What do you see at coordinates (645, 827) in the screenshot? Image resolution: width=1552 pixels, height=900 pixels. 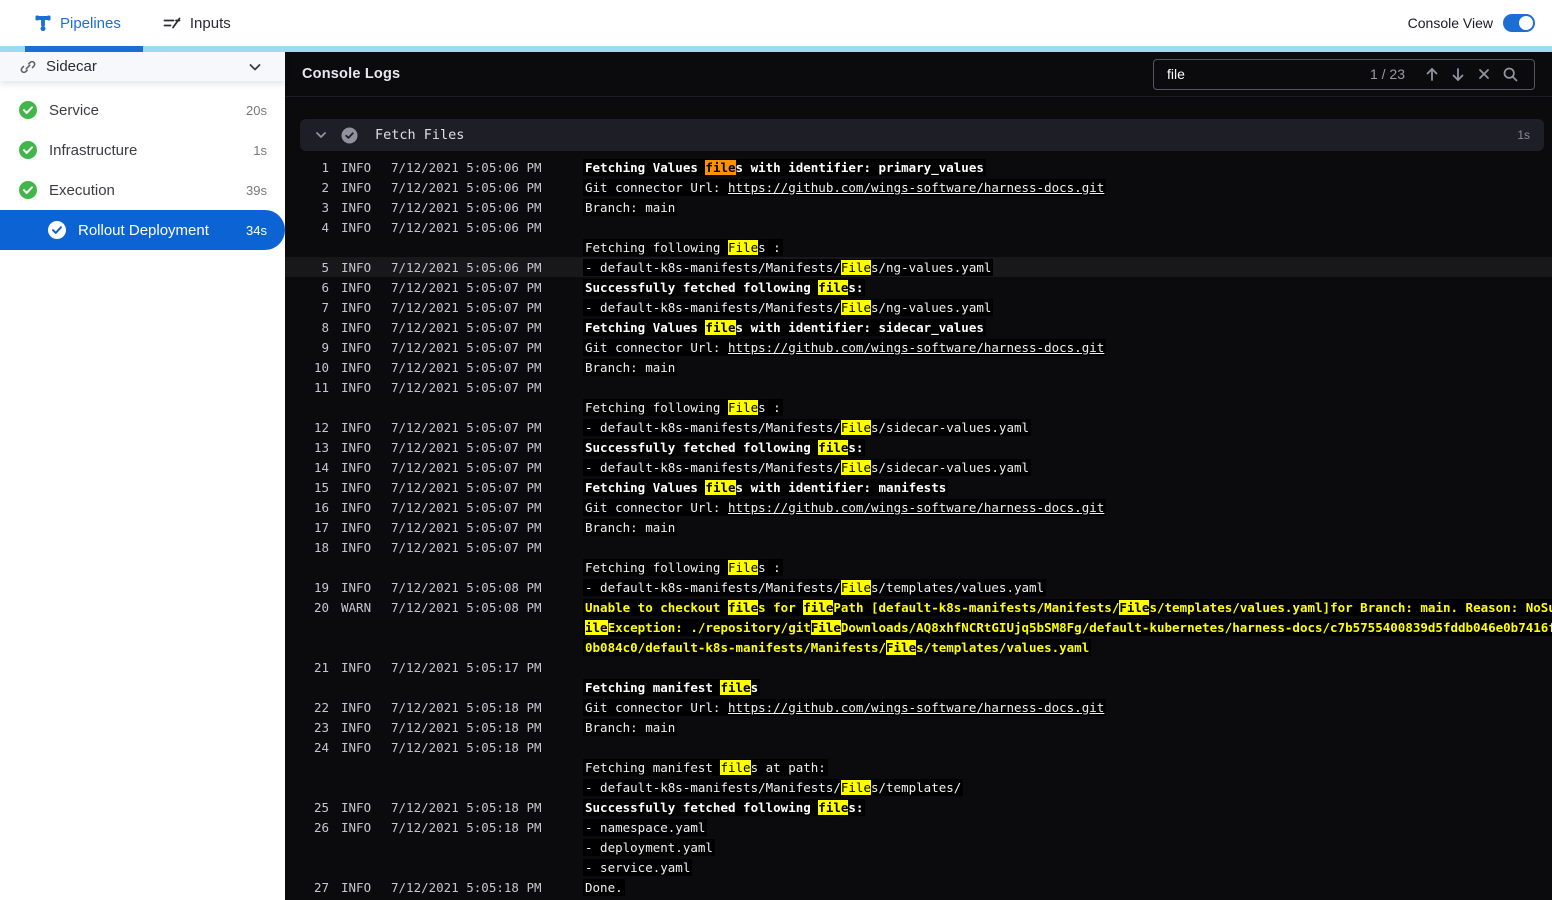 I see `log-message: - namespace.yaml` at bounding box center [645, 827].